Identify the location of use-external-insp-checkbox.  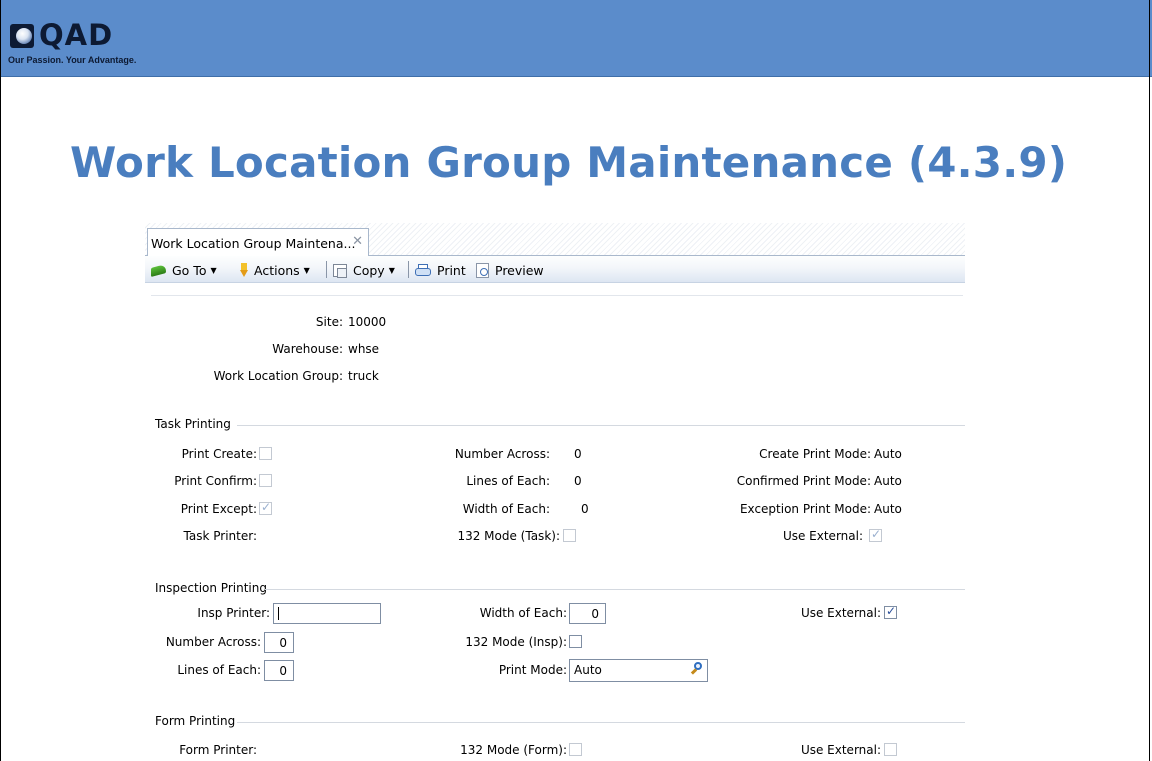
(890, 611).